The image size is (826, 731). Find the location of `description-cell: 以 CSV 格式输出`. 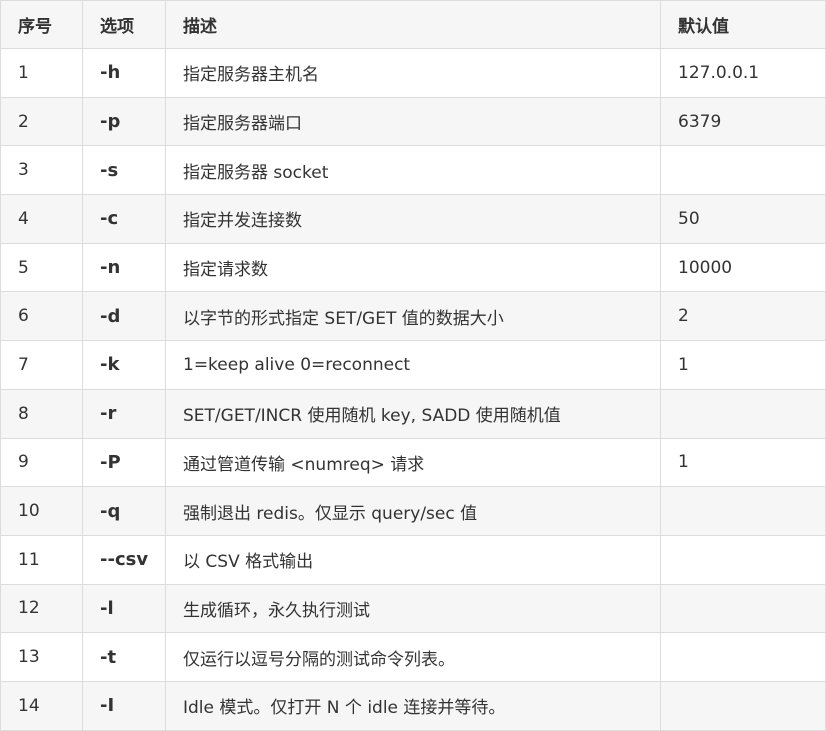

description-cell: 以 CSV 格式输出 is located at coordinates (413, 559).